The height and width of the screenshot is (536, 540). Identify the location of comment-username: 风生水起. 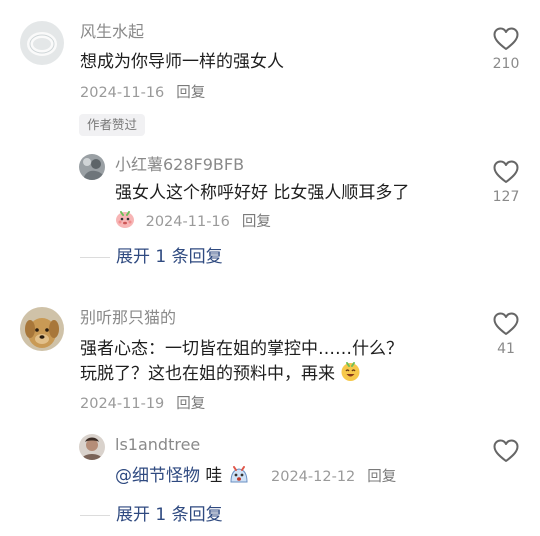
(112, 32).